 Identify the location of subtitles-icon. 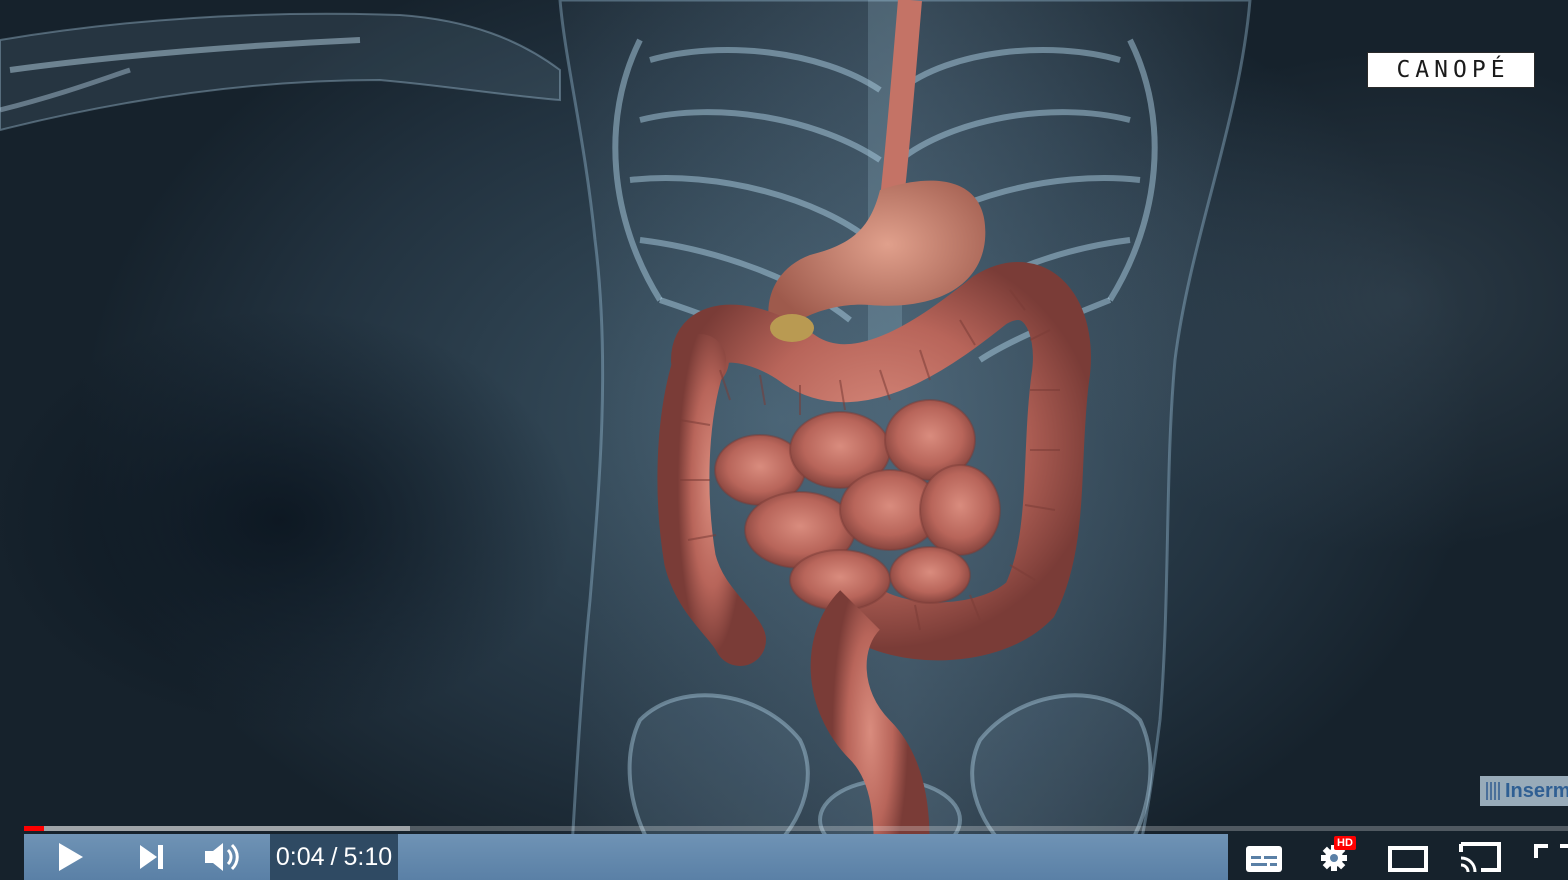
(1264, 859).